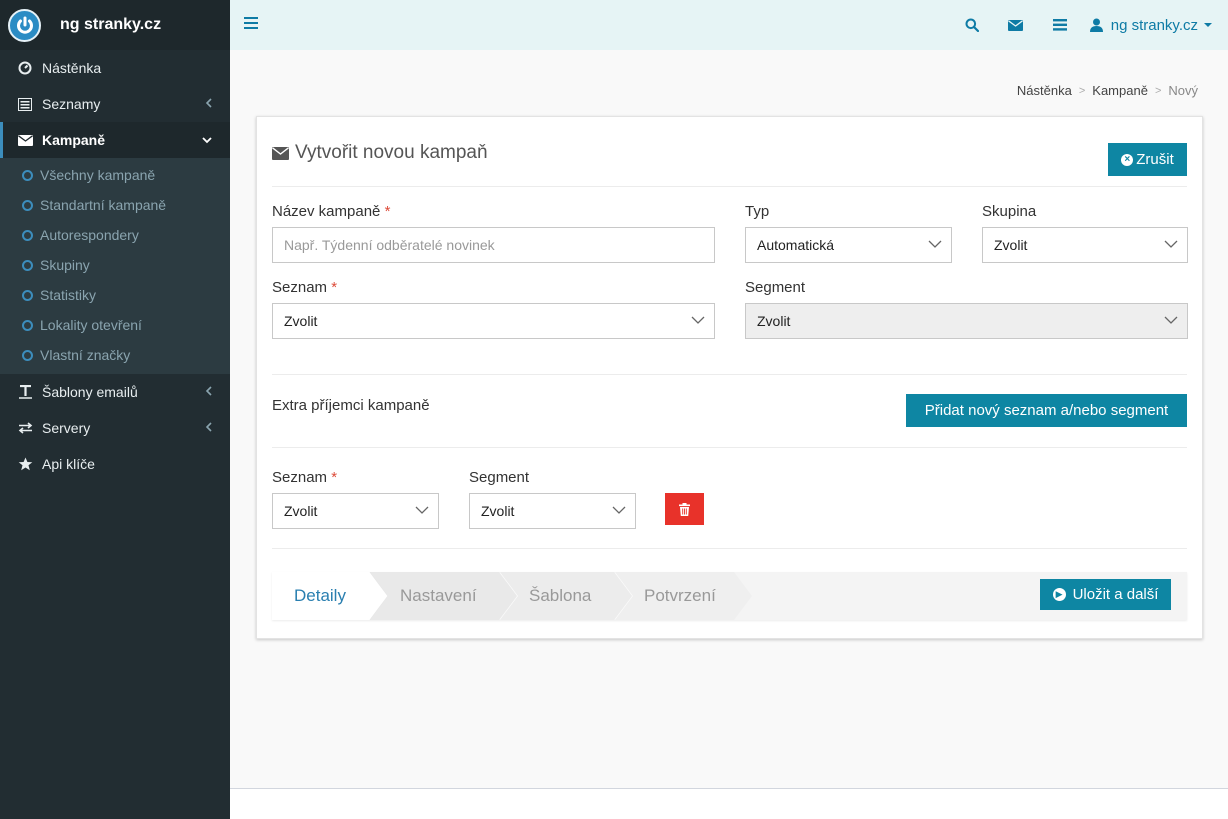 The height and width of the screenshot is (819, 1228). What do you see at coordinates (89, 235) in the screenshot?
I see `subitem-label: Autorespondery` at bounding box center [89, 235].